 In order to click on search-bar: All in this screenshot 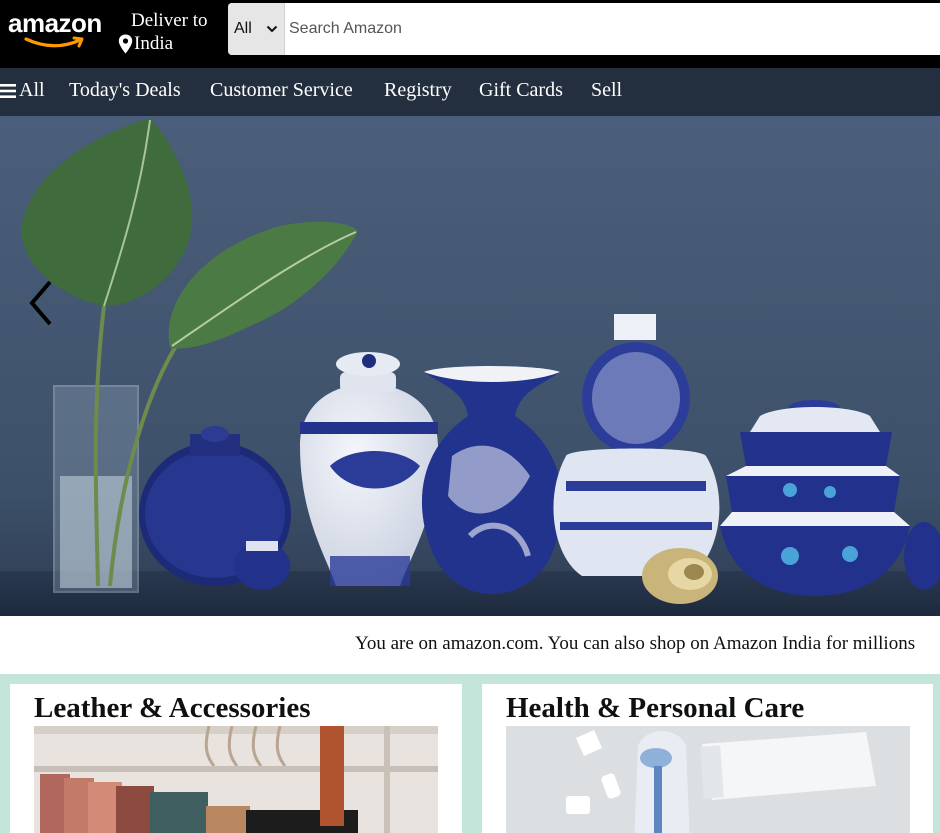, I will do `click(584, 29)`.